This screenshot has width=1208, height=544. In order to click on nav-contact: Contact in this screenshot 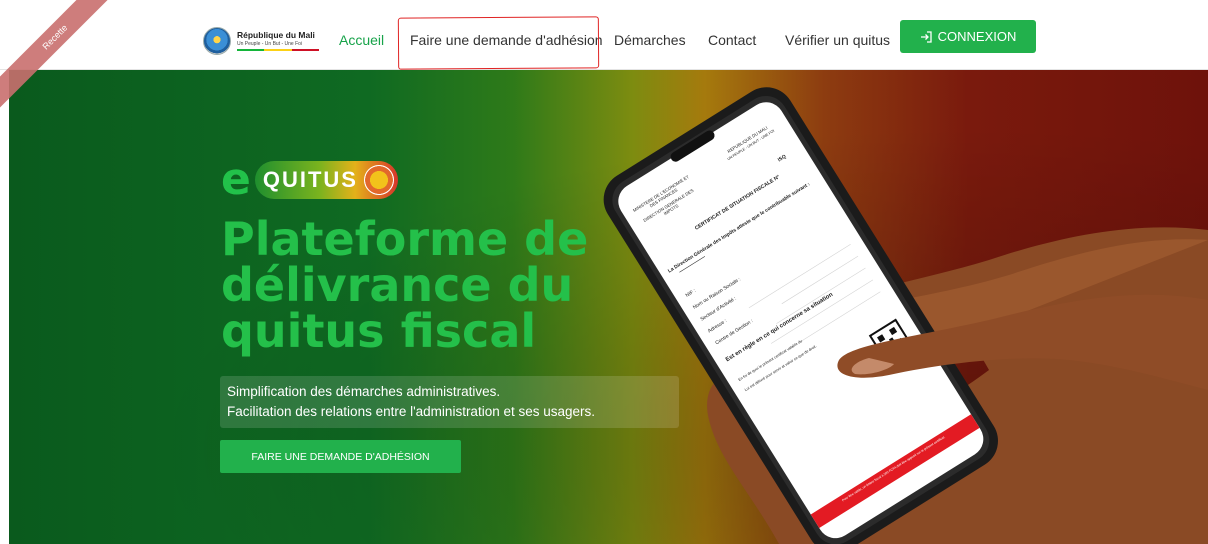, I will do `click(732, 40)`.